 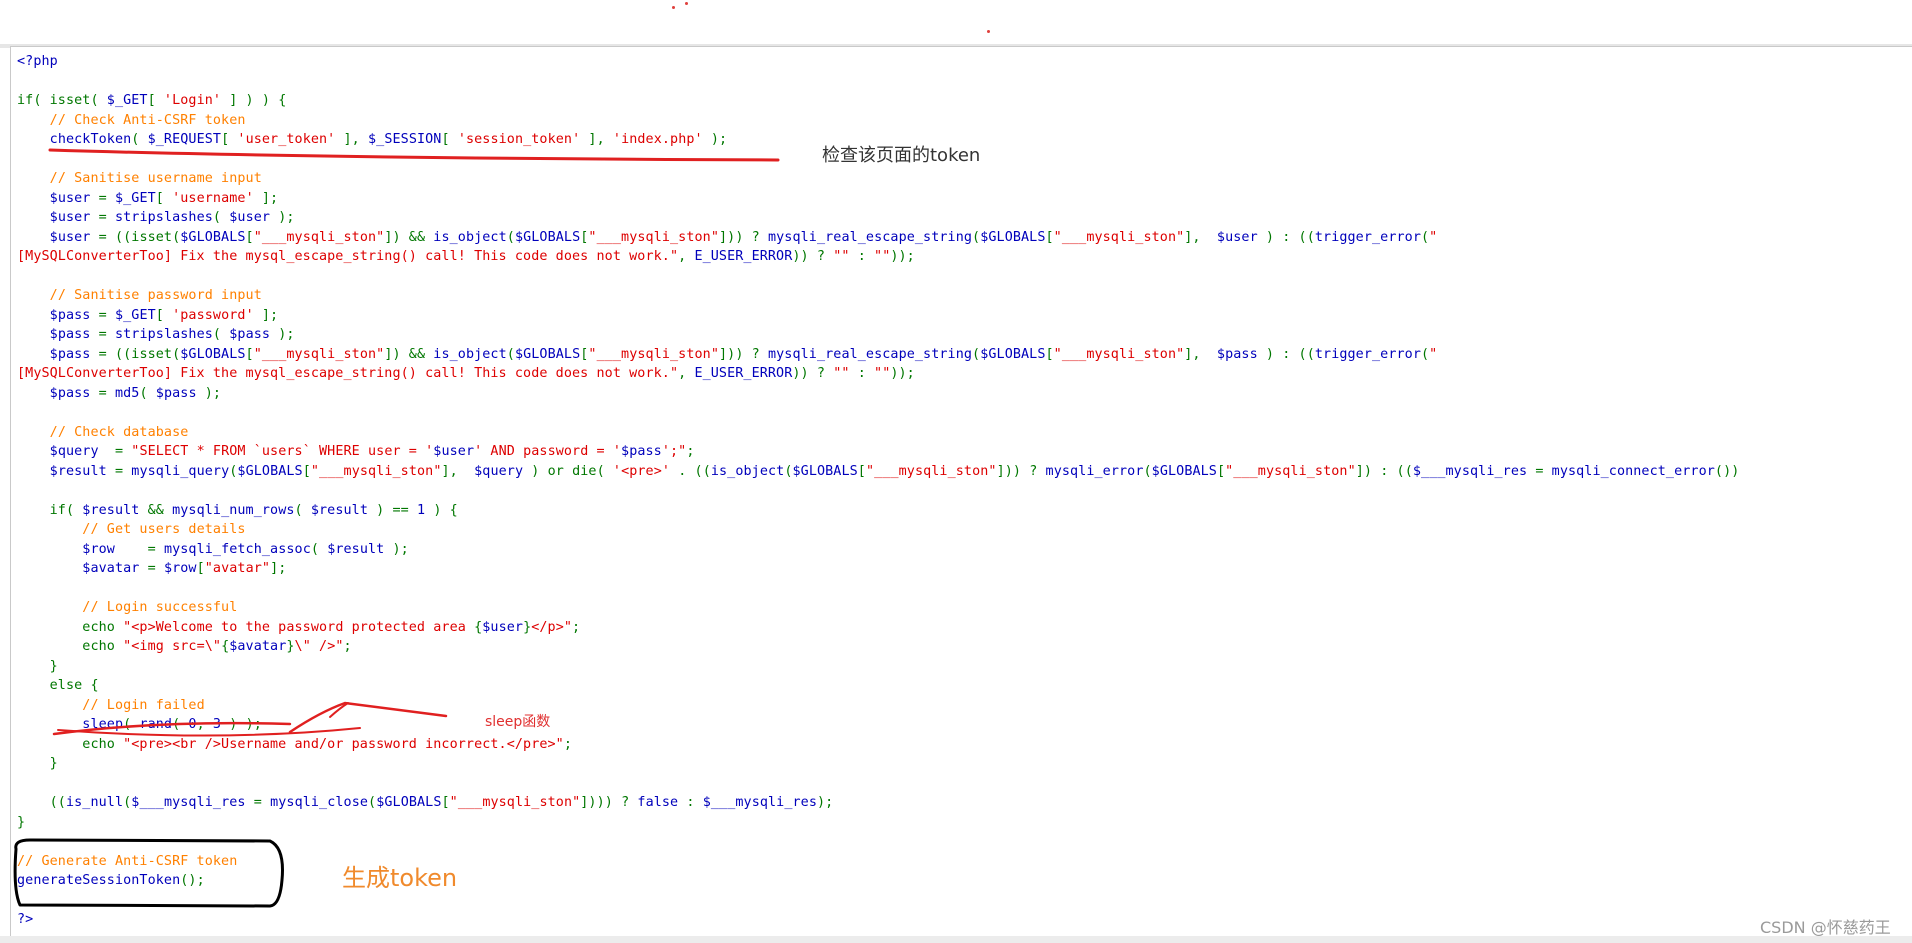 What do you see at coordinates (1200, 237) in the screenshot?
I see `code-token: ],` at bounding box center [1200, 237].